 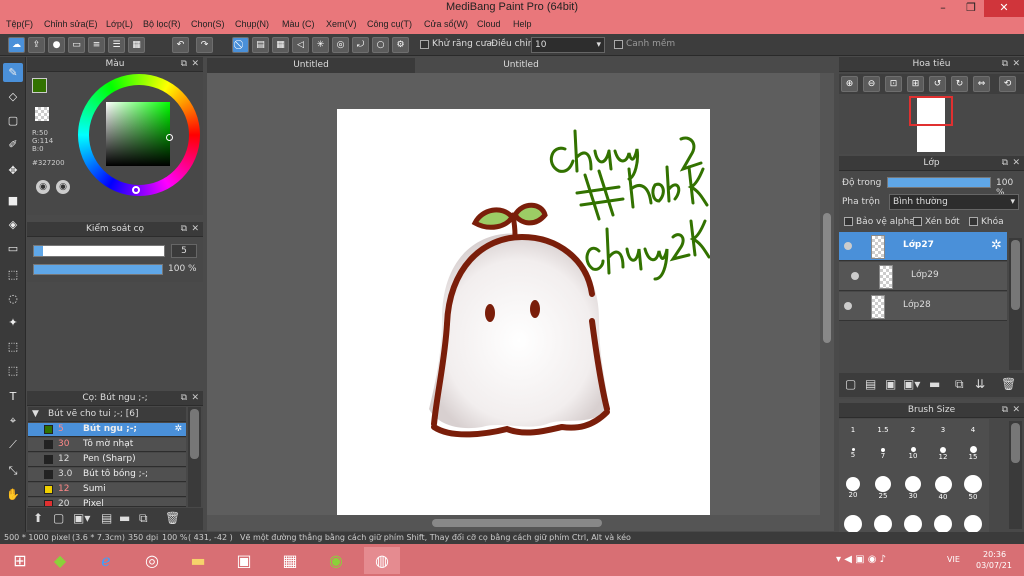 What do you see at coordinates (13, 470) in the screenshot?
I see `eyedropper-icon: ⤡` at bounding box center [13, 470].